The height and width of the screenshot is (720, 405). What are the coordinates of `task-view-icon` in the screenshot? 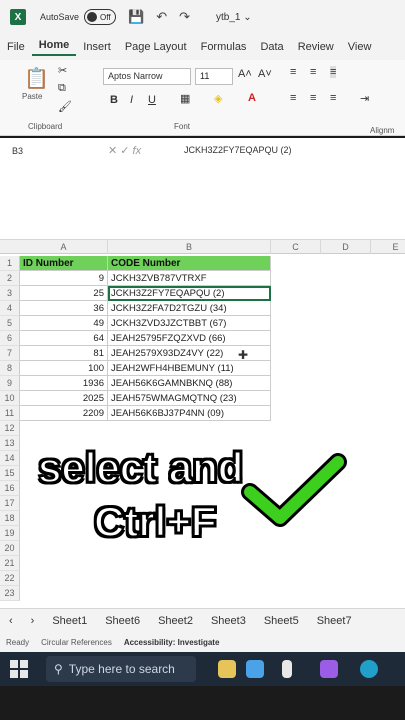 It's located at (287, 669).